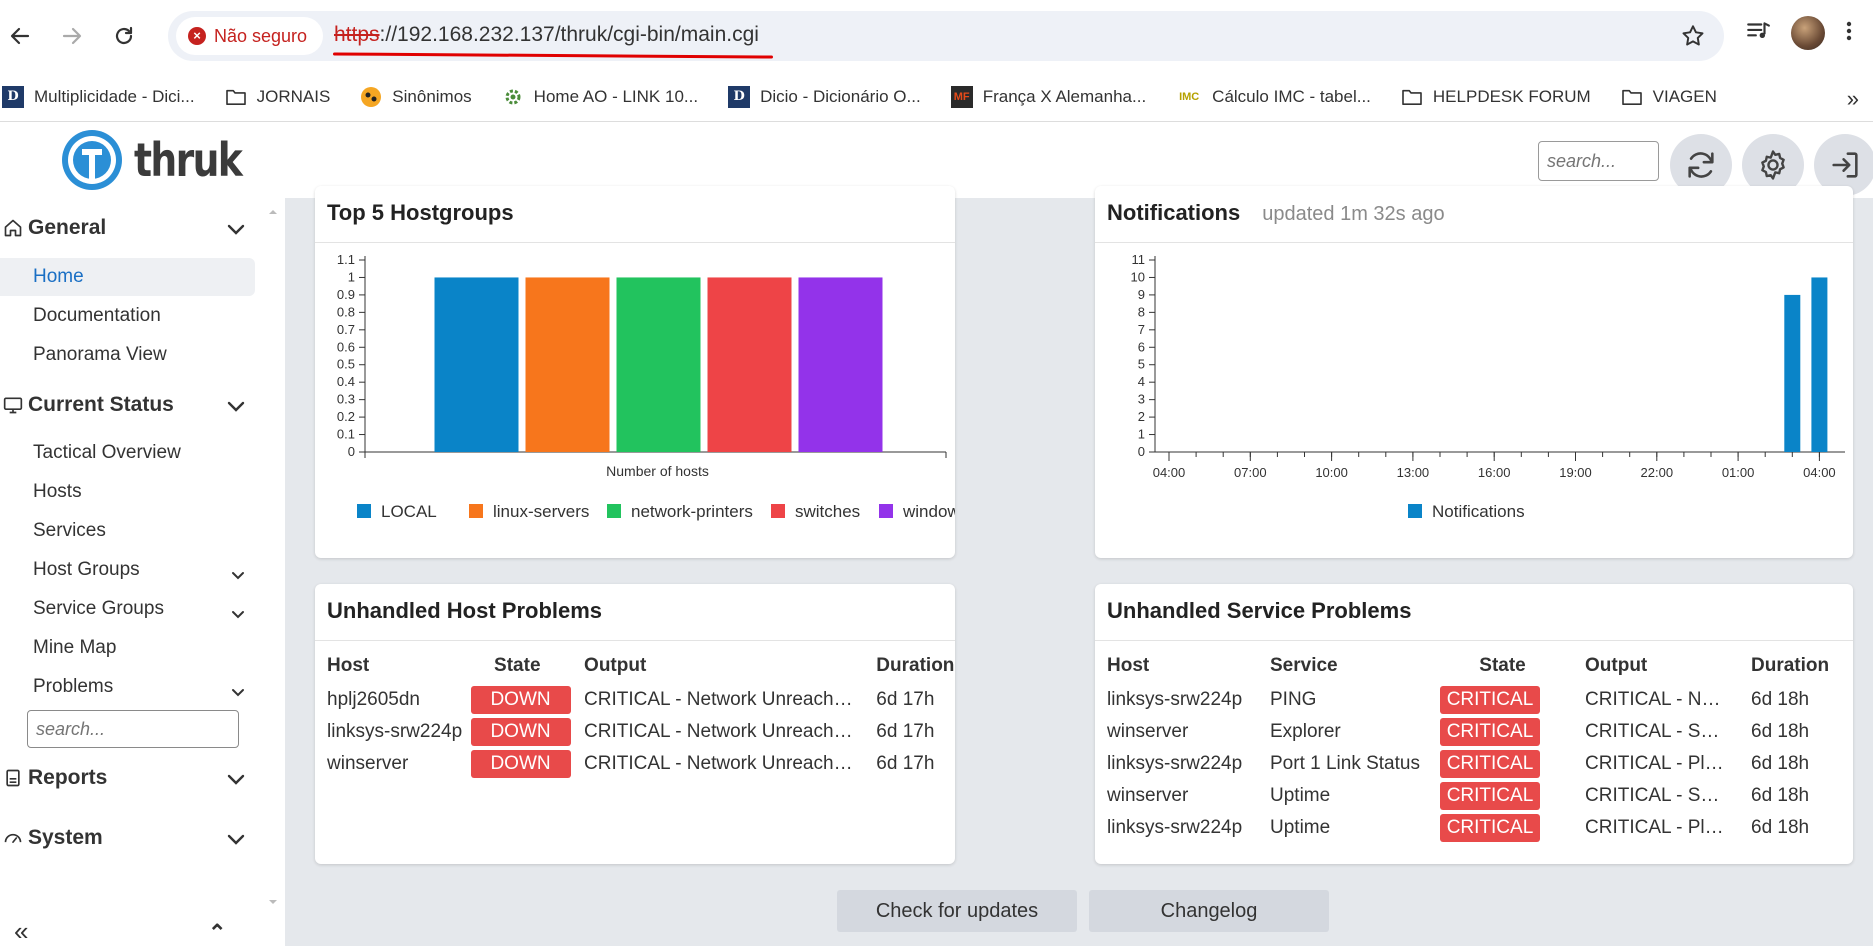  I want to click on sidebar-scrollbar, so click(273, 554).